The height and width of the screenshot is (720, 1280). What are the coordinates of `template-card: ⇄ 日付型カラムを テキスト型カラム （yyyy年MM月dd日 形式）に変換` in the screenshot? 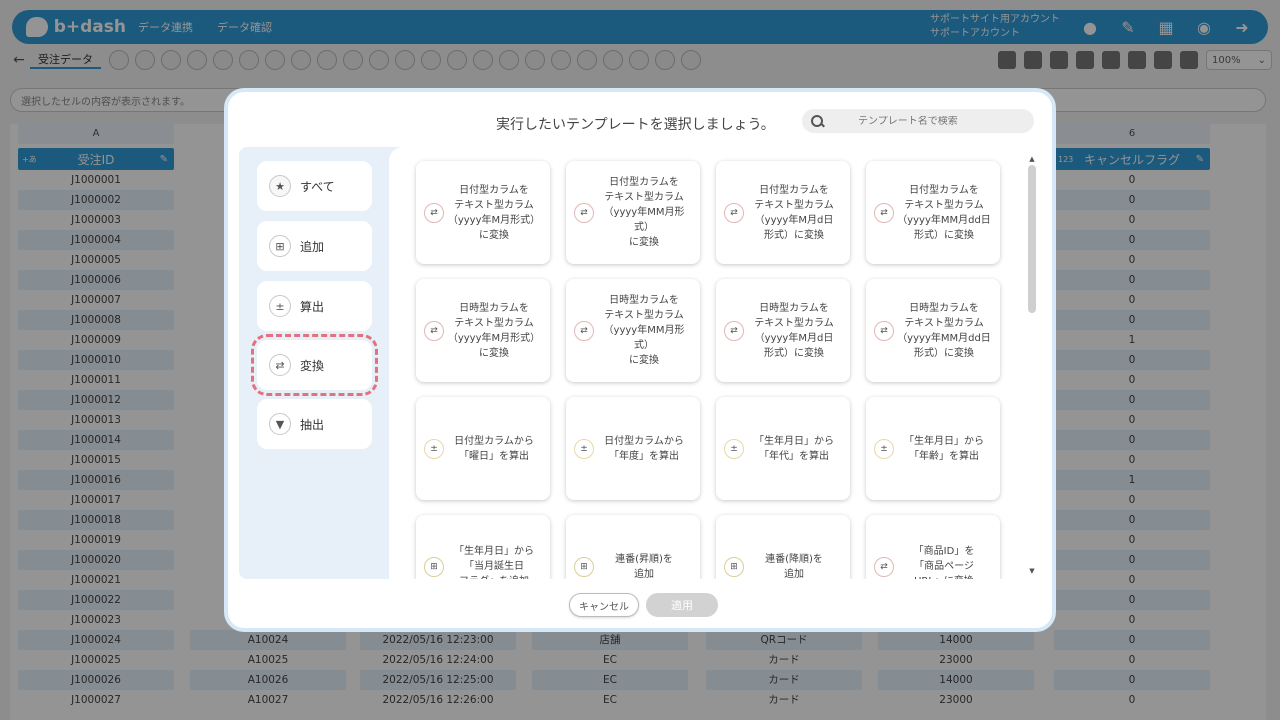 It's located at (933, 212).